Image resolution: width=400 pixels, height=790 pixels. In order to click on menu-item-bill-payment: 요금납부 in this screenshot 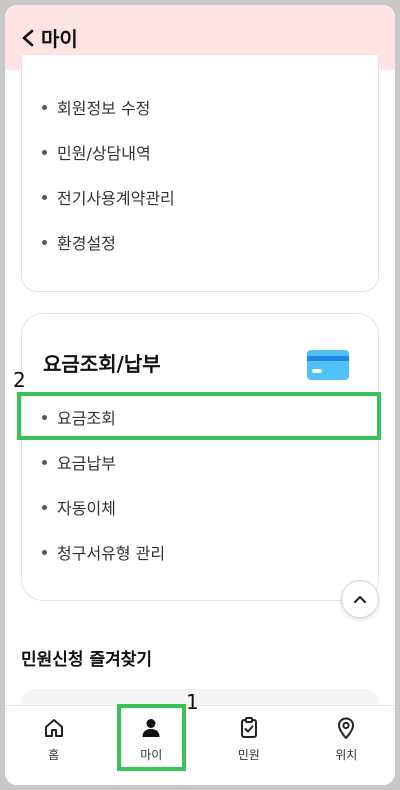, I will do `click(79, 462)`.